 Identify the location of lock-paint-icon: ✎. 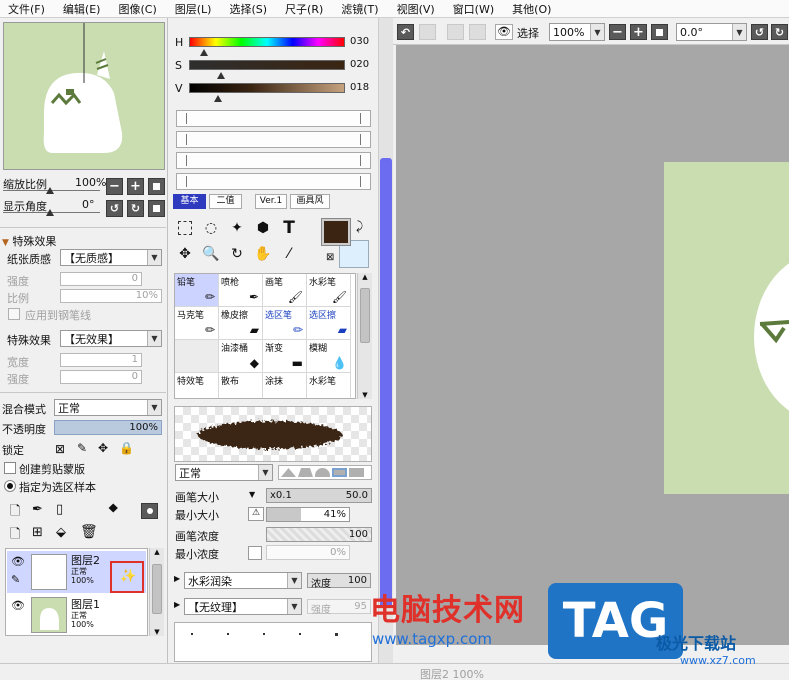
(82, 448).